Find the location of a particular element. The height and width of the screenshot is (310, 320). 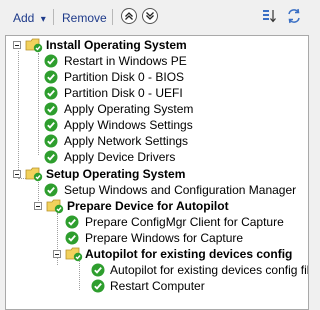

item-label: Restart in Windows PE is located at coordinates (125, 61).